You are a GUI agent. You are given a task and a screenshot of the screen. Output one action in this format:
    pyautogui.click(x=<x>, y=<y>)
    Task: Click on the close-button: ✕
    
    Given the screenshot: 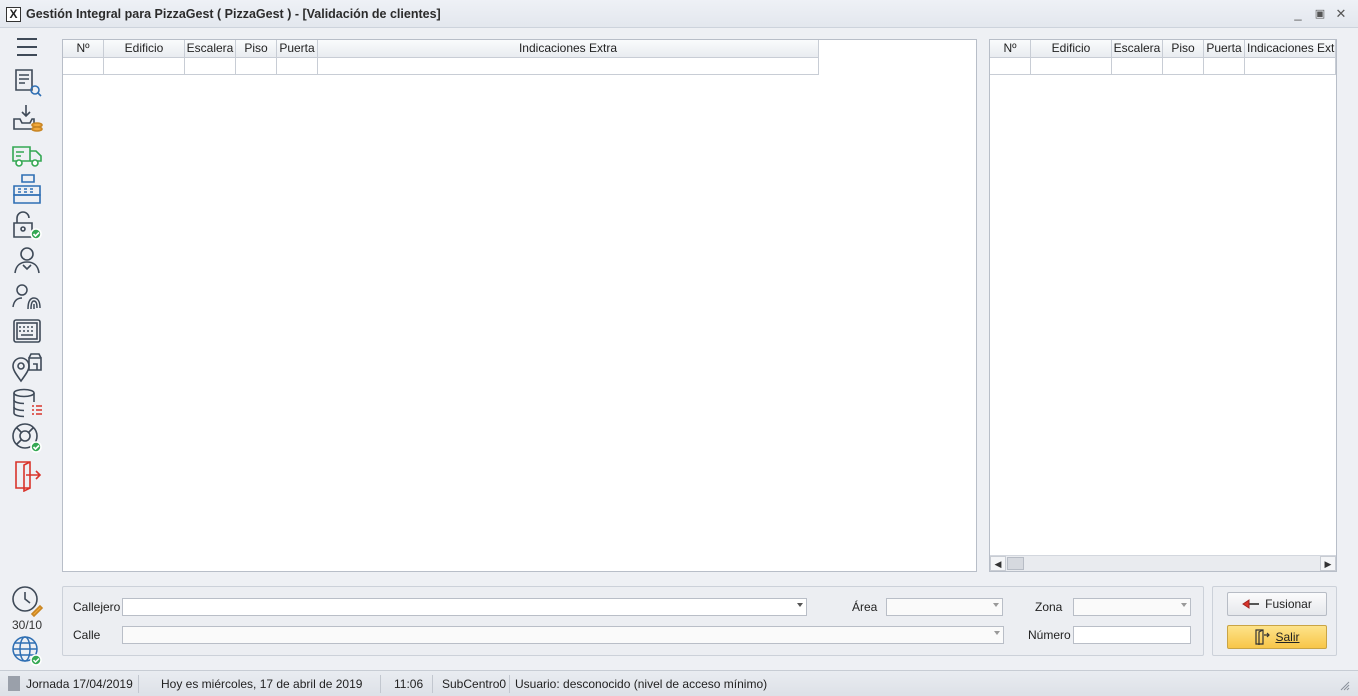 What is the action you would take?
    pyautogui.click(x=1341, y=14)
    